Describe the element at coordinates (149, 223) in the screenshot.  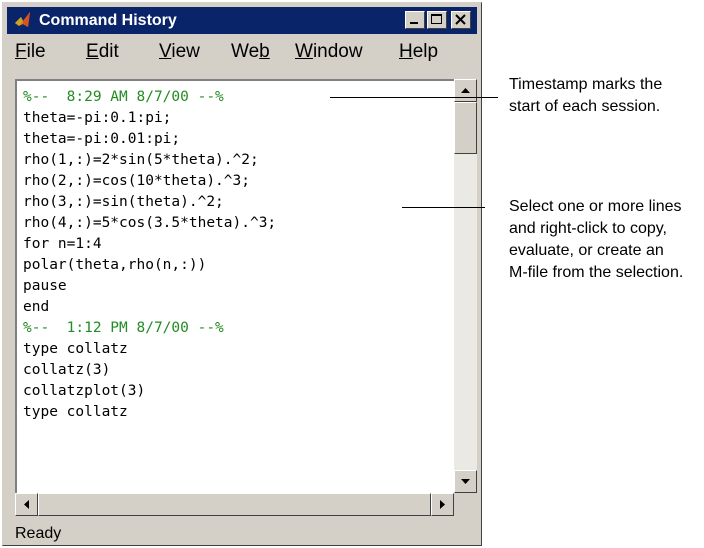
I see `history-line: rho(4,:)=5*cos(3.5*theta).^3;` at that location.